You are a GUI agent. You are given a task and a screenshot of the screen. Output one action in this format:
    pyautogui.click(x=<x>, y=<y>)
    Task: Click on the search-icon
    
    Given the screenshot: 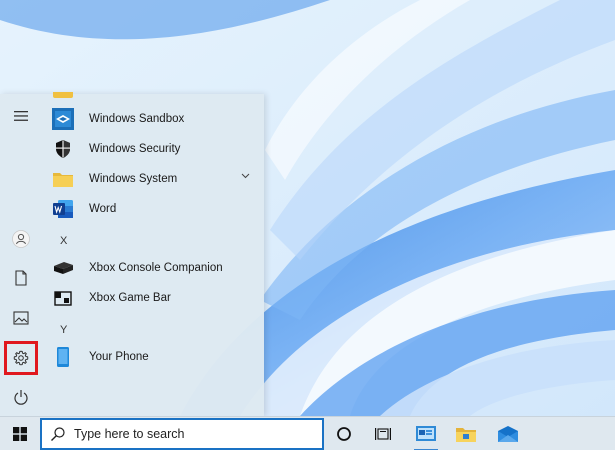 What is the action you would take?
    pyautogui.click(x=58, y=434)
    